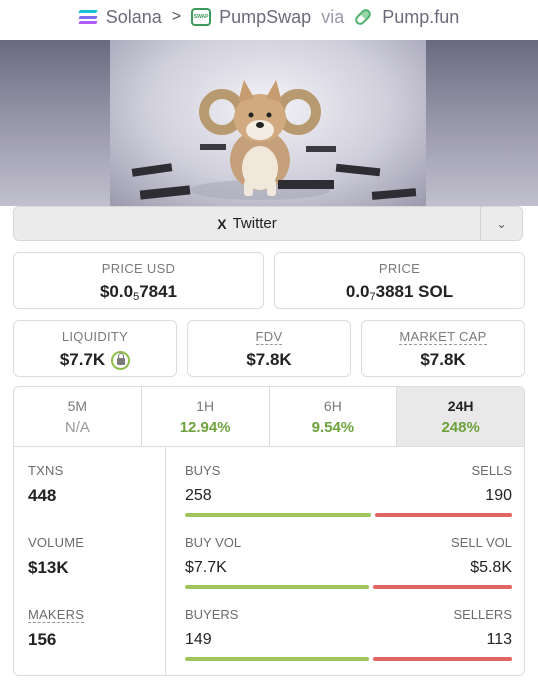 The width and height of the screenshot is (538, 692). What do you see at coordinates (460, 427) in the screenshot?
I see `tab-24h-change: 248%` at bounding box center [460, 427].